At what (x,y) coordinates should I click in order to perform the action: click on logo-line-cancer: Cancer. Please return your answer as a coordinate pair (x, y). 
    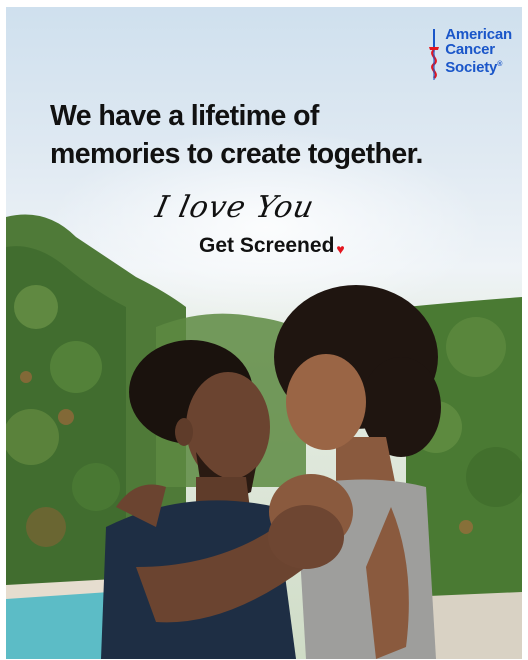
    Looking at the image, I should click on (470, 49).